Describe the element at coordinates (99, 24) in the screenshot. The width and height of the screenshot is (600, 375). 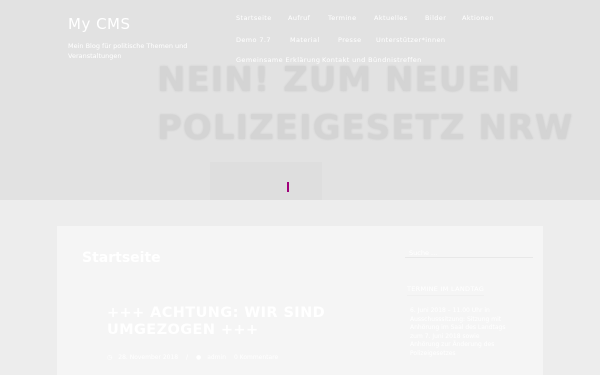
I see `site-title: My CMS` at that location.